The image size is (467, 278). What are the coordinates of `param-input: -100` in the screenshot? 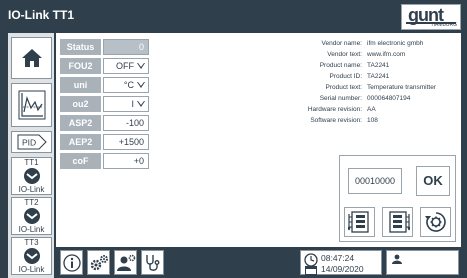 It's located at (126, 123).